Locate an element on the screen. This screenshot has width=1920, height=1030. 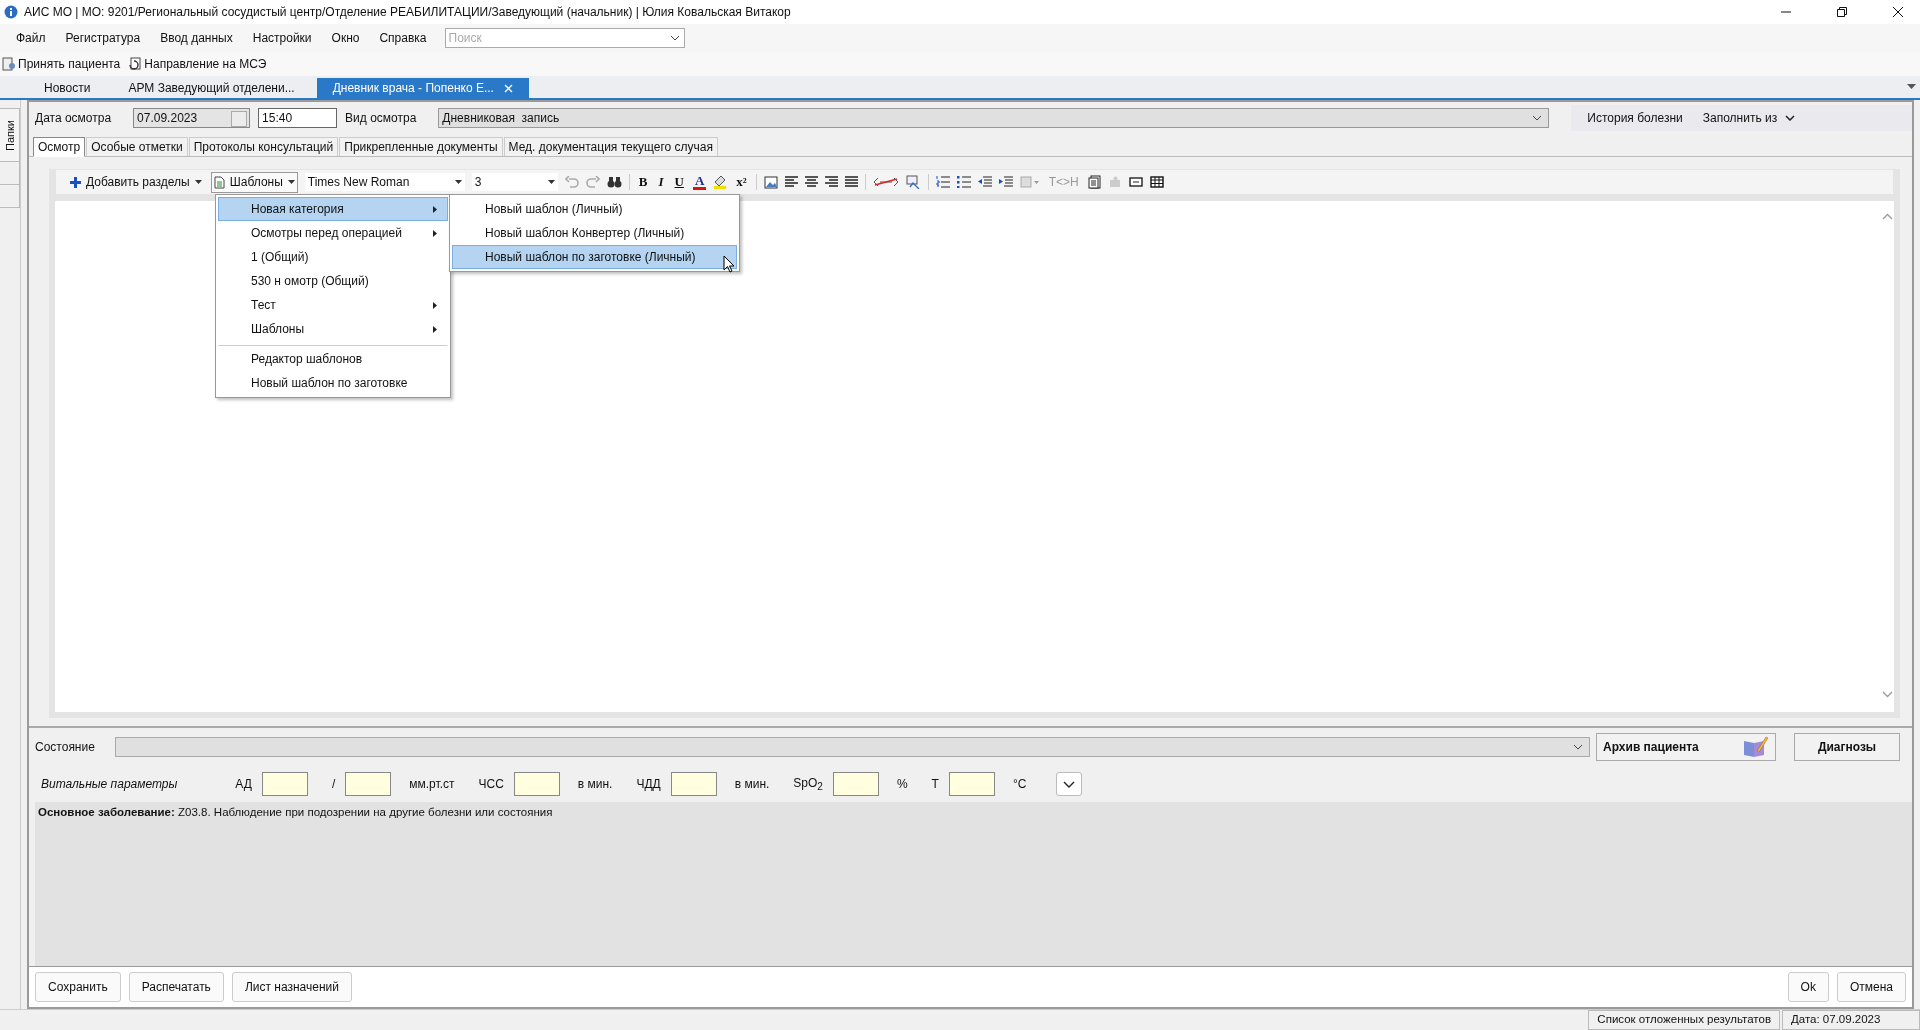
tab: Новости is located at coordinates (67, 88).